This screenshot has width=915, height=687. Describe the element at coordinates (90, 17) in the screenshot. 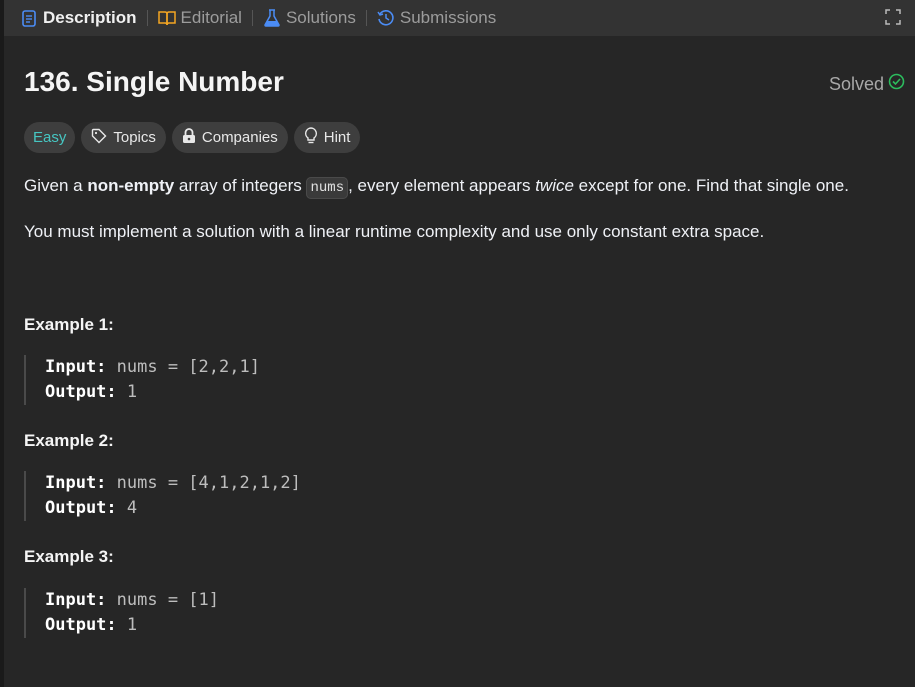

I see `tab-label: Description` at that location.